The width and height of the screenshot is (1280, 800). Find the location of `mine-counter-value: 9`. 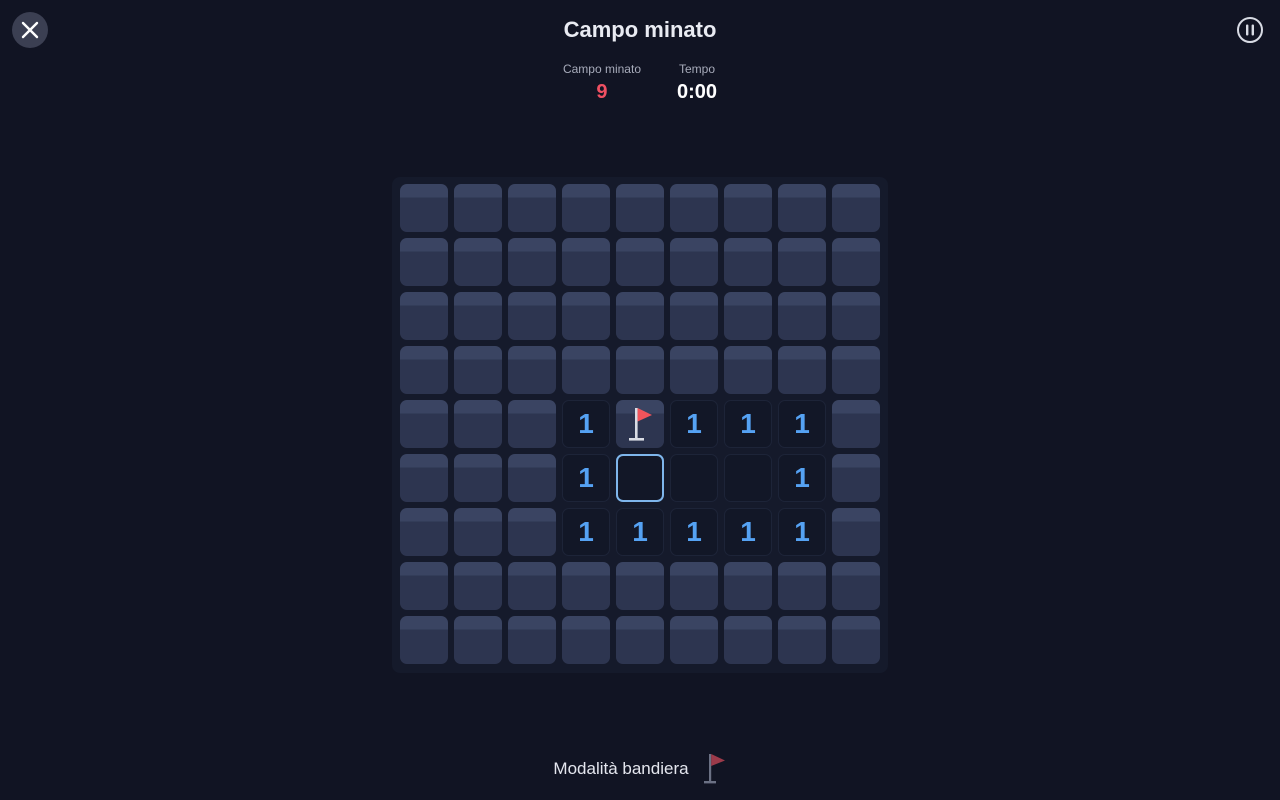

mine-counter-value: 9 is located at coordinates (602, 92).